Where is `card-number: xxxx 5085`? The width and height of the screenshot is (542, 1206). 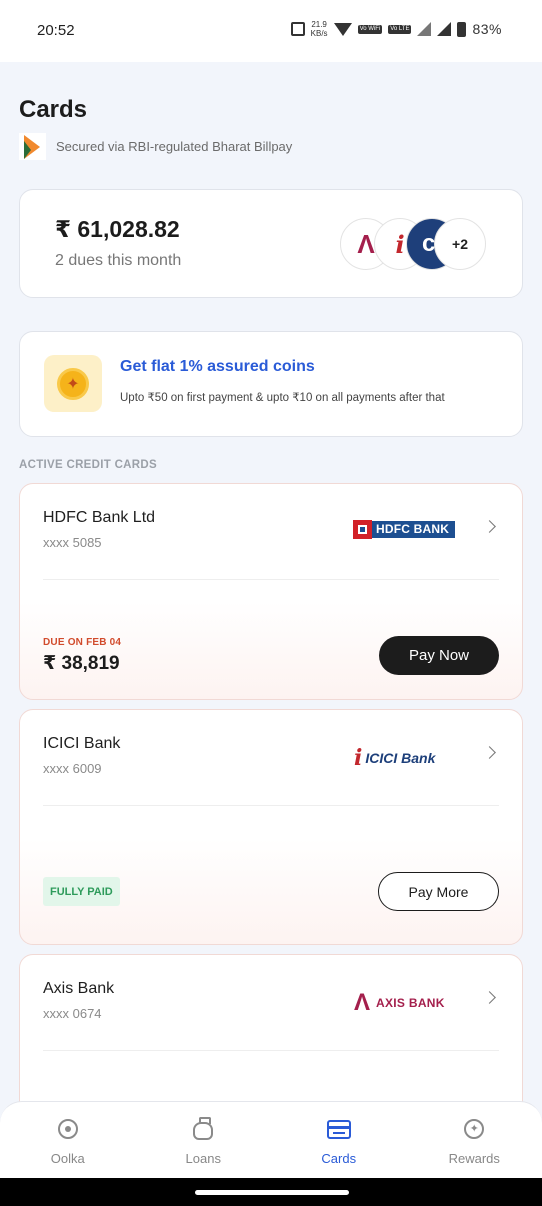 card-number: xxxx 5085 is located at coordinates (72, 542).